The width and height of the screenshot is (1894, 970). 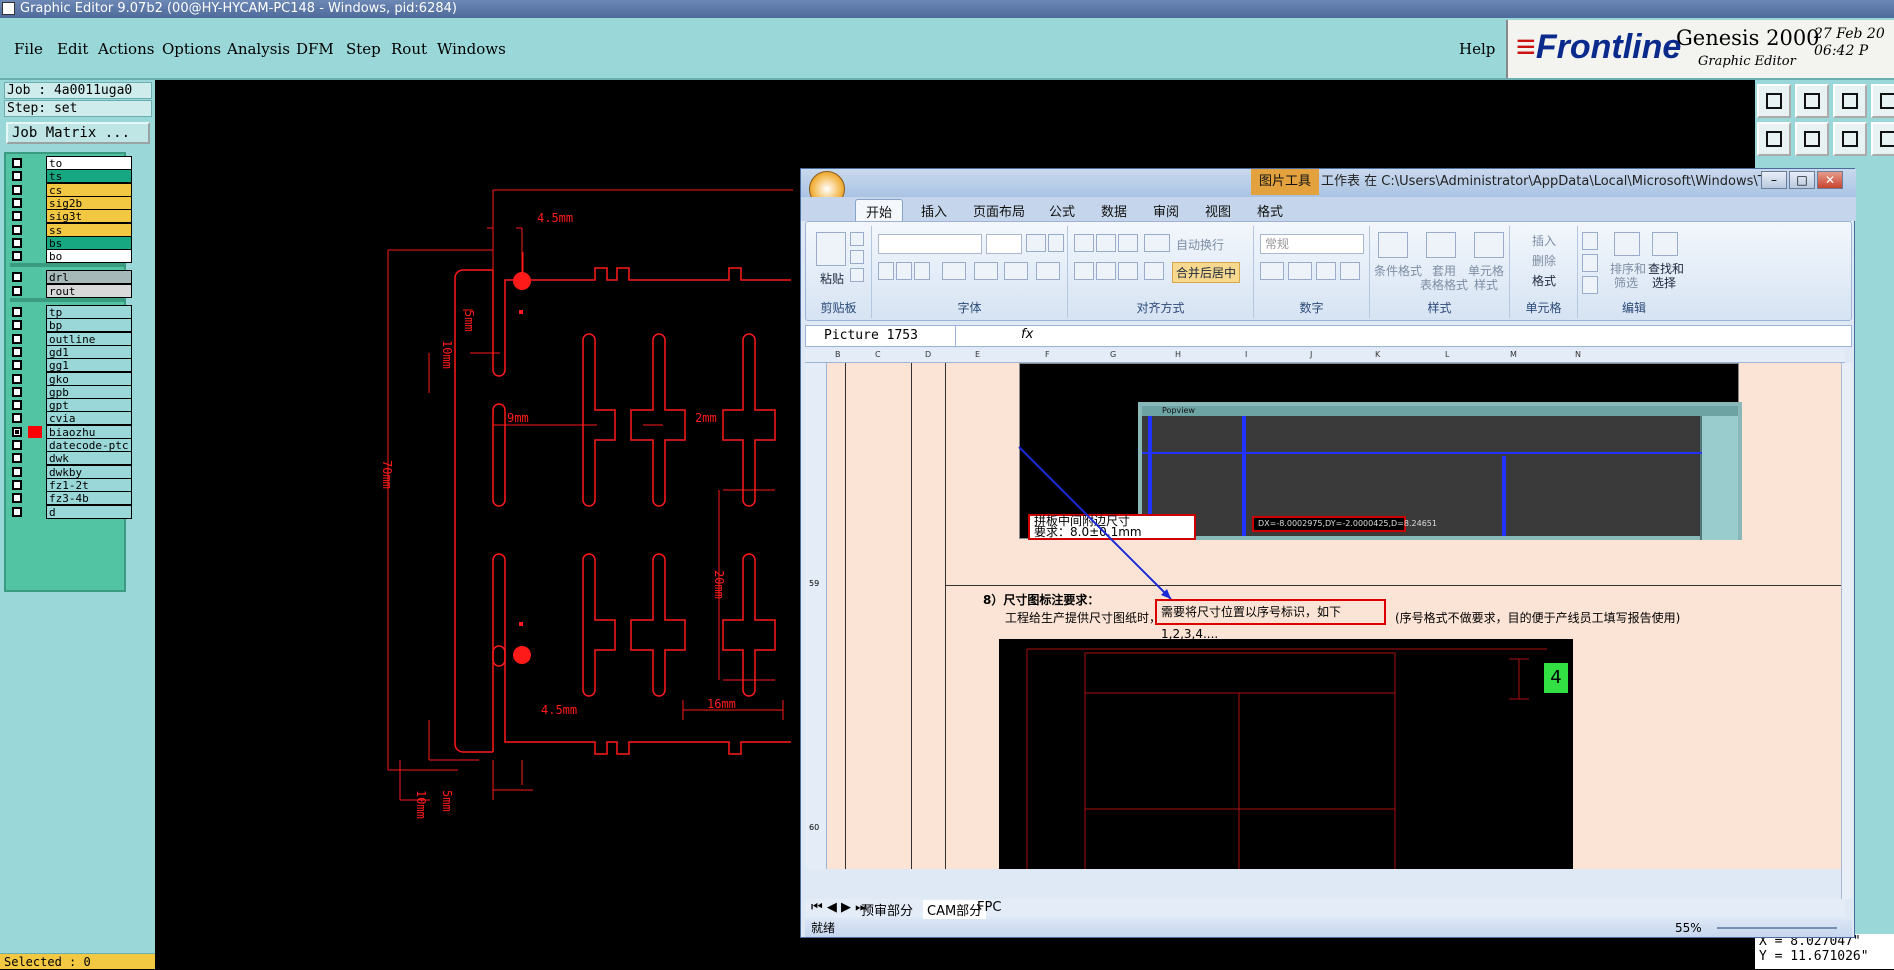 What do you see at coordinates (1882, 101) in the screenshot?
I see `frame-icon` at bounding box center [1882, 101].